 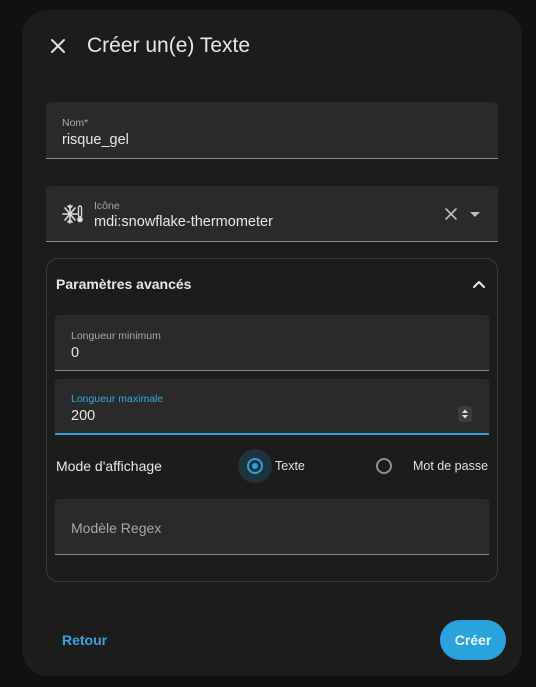 I want to click on icon-field-value: mdi:snowflake-thermometer, so click(x=183, y=222).